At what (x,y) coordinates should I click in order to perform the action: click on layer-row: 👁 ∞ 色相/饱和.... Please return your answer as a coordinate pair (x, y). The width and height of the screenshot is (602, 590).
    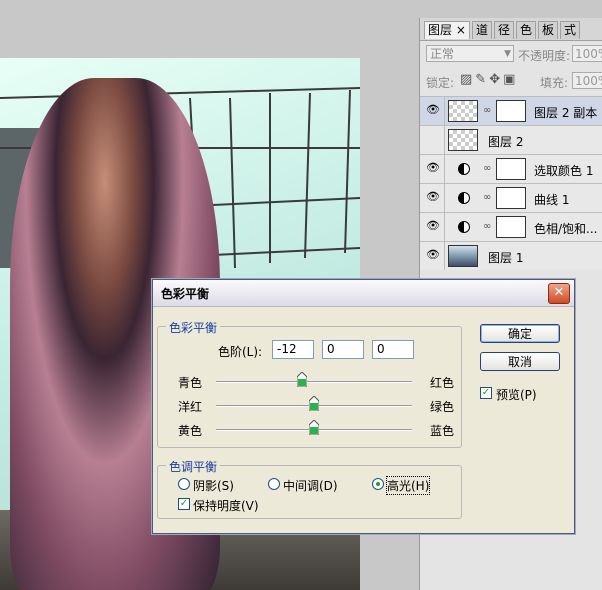
    Looking at the image, I should click on (511, 226).